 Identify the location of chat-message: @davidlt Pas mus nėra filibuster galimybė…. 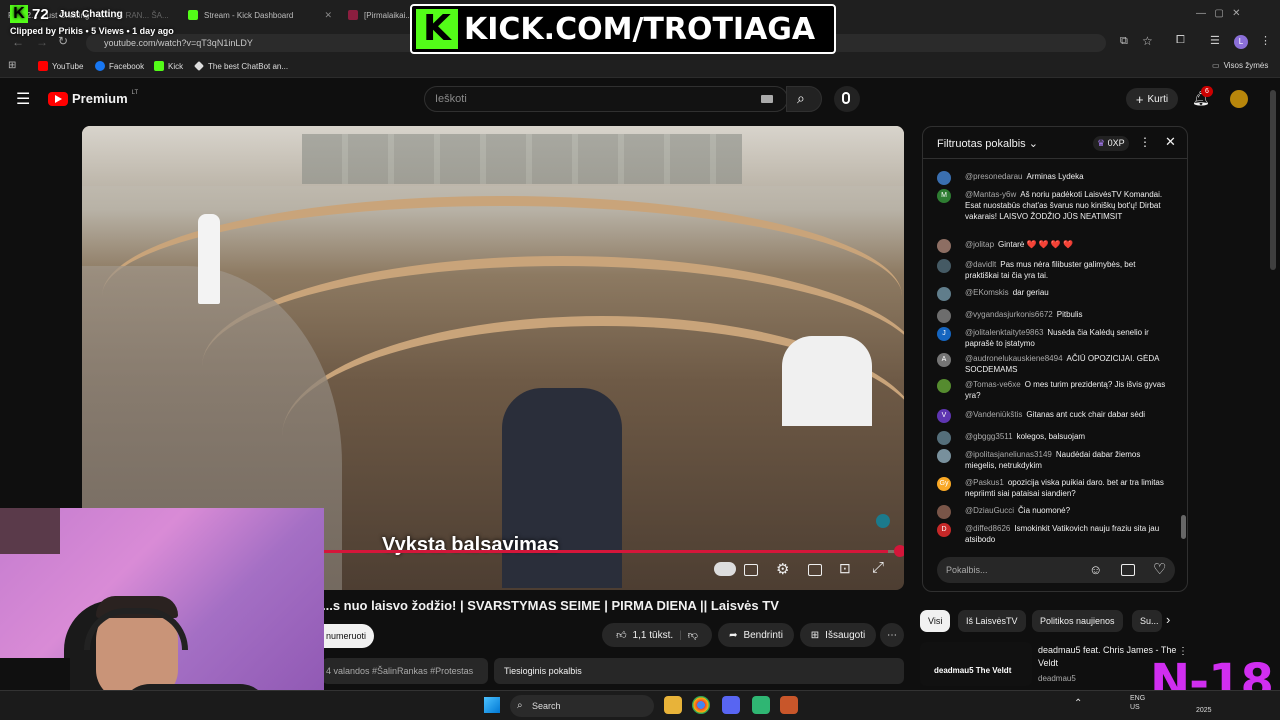
(1052, 270).